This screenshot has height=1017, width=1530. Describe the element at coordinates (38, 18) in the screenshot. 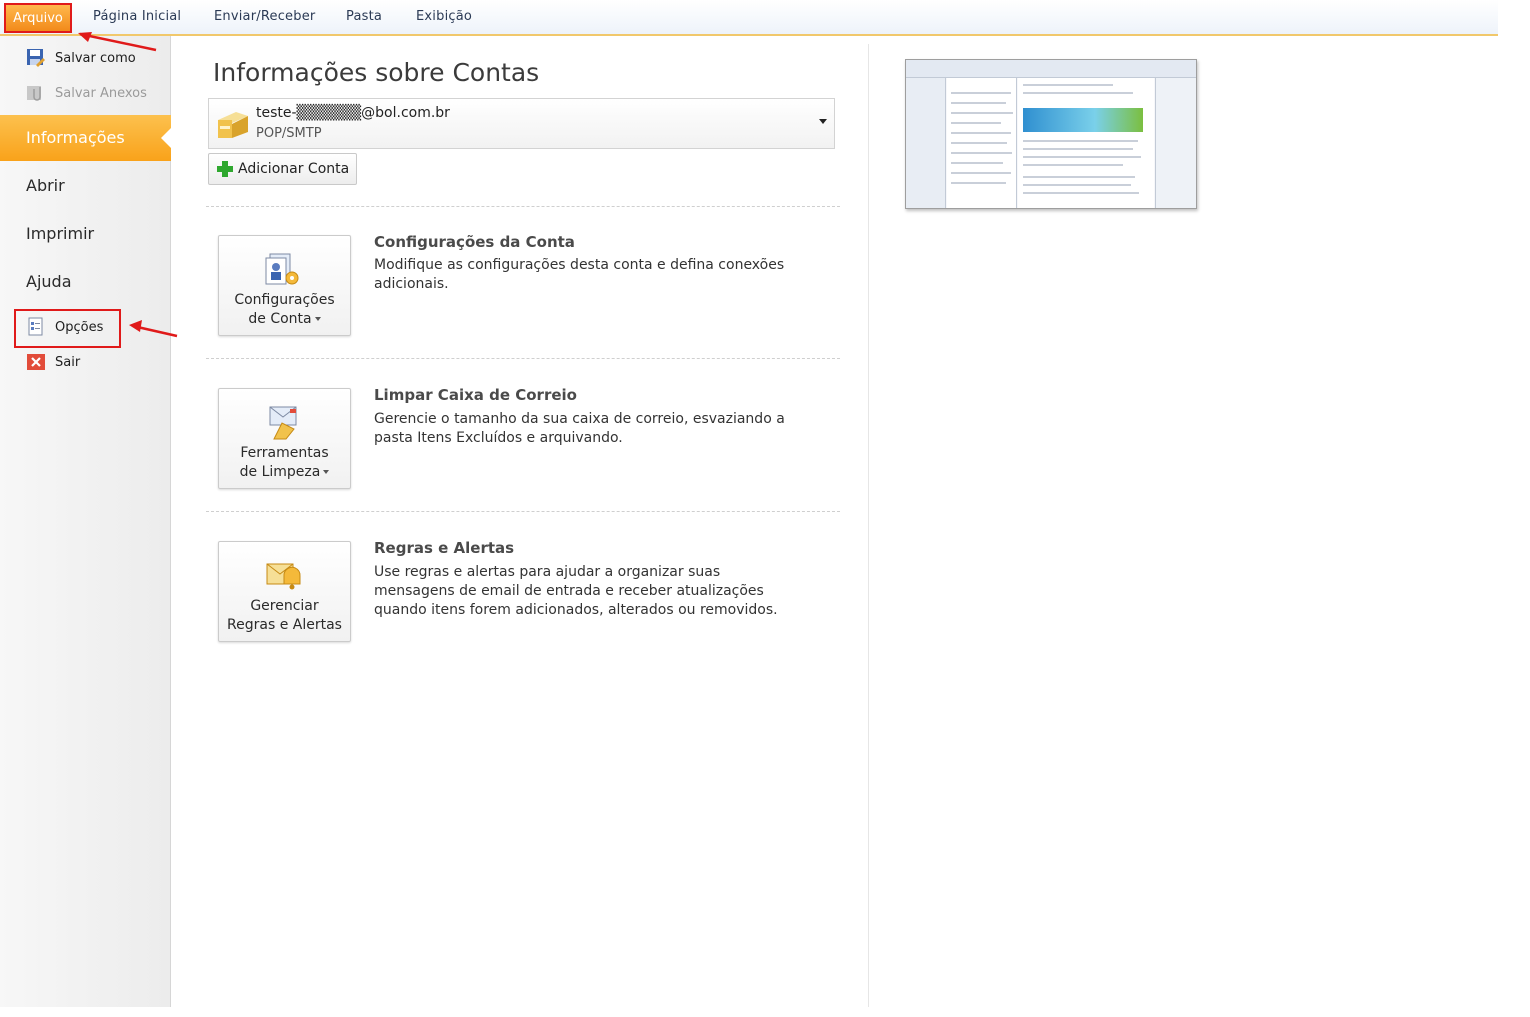

I see `tab-file: Arquivo` at that location.